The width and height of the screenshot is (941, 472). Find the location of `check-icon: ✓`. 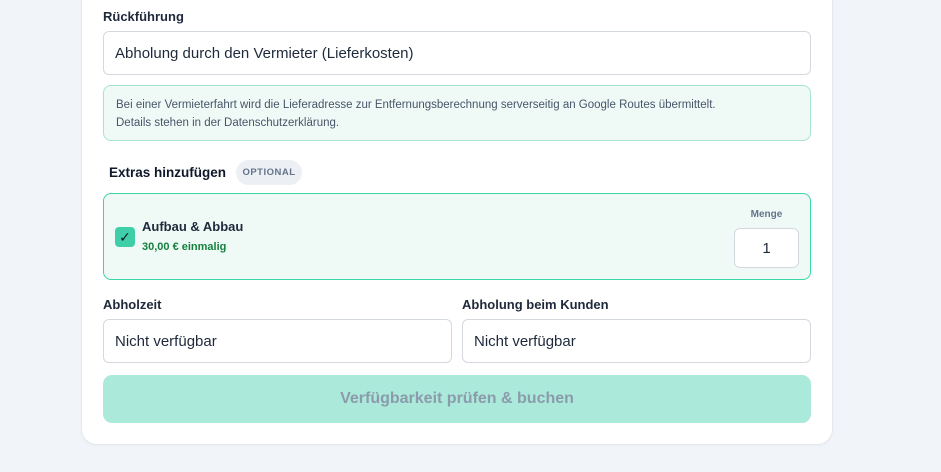

check-icon: ✓ is located at coordinates (125, 236).